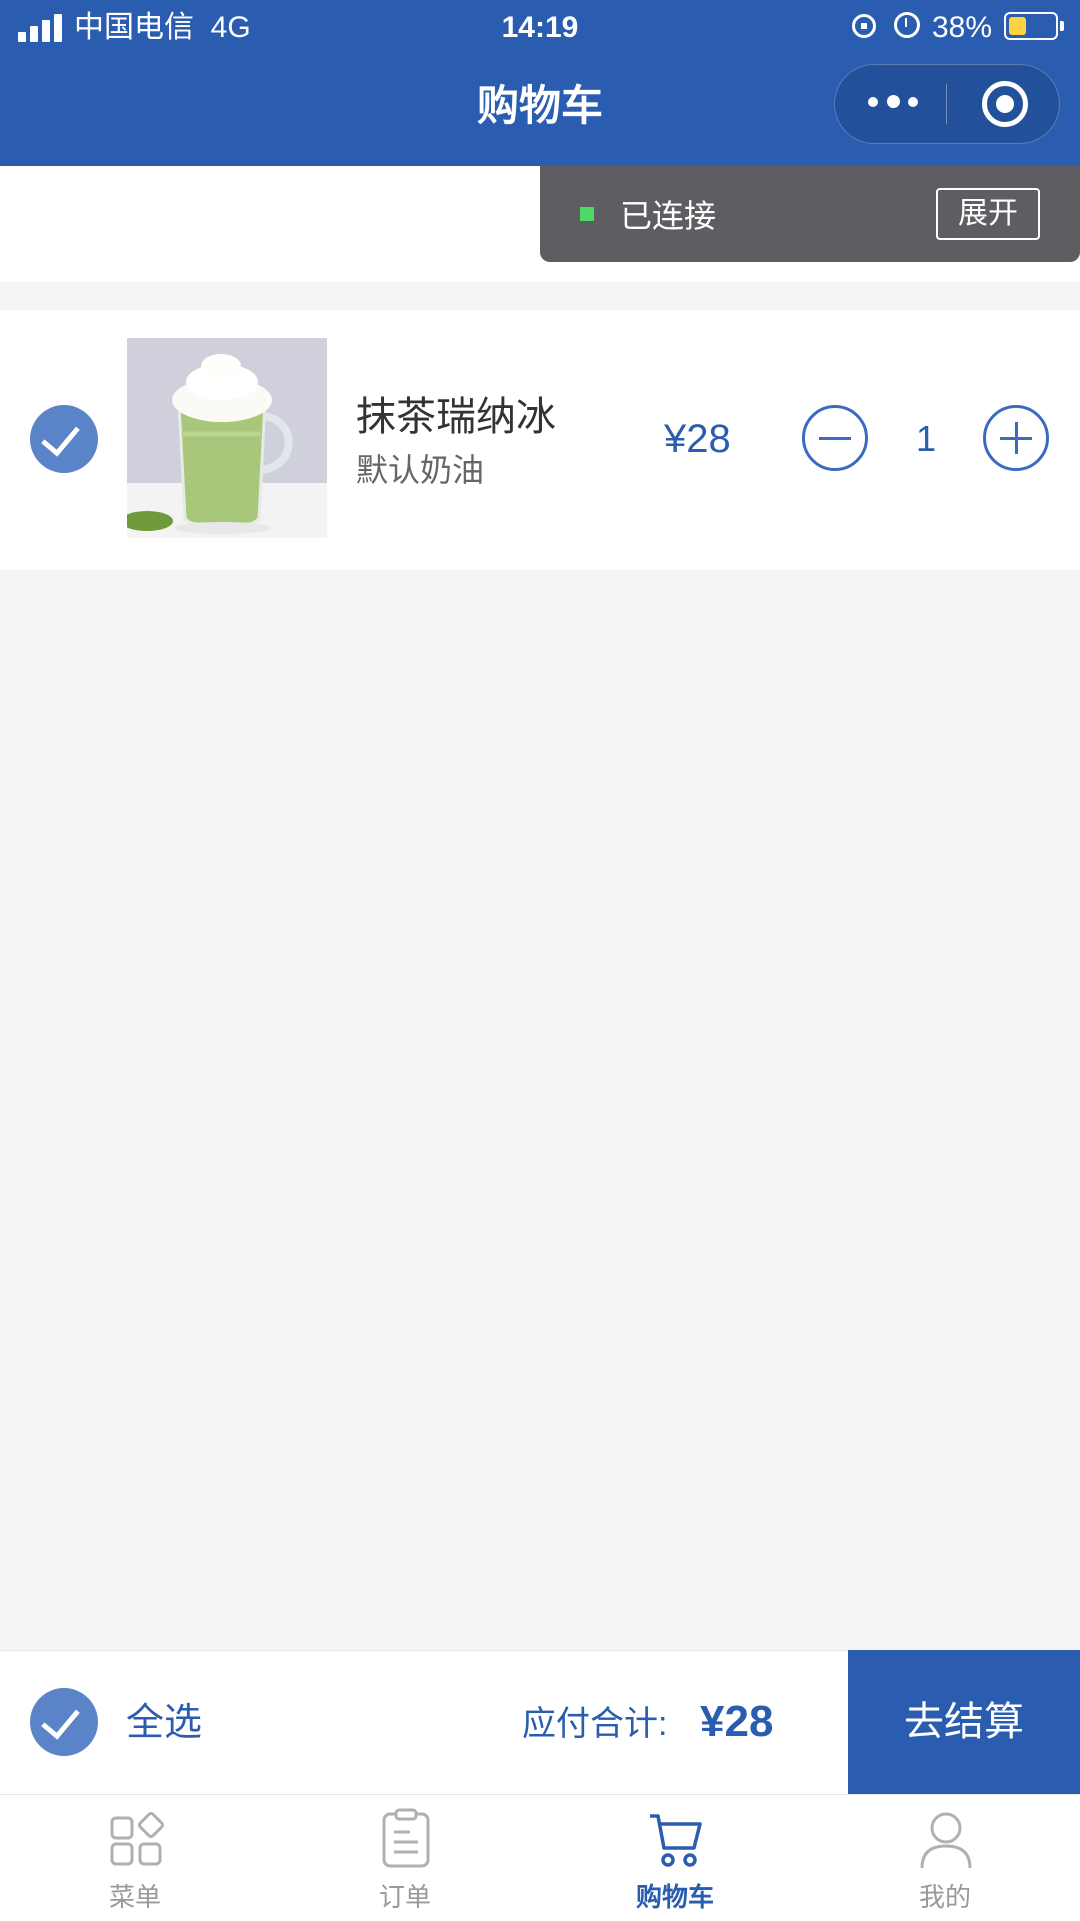 The width and height of the screenshot is (1080, 1921). I want to click on rotation-lock-icon, so click(864, 26).